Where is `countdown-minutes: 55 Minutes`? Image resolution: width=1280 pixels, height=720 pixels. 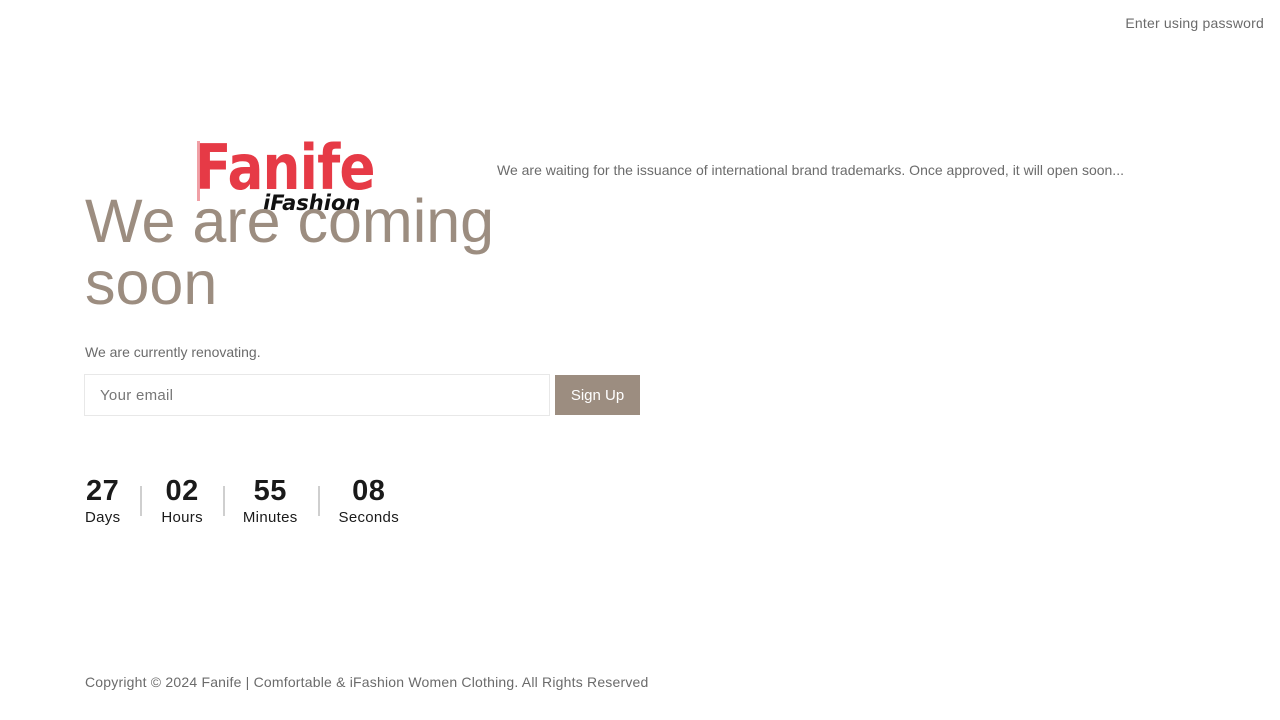
countdown-minutes: 55 Minutes is located at coordinates (270, 501).